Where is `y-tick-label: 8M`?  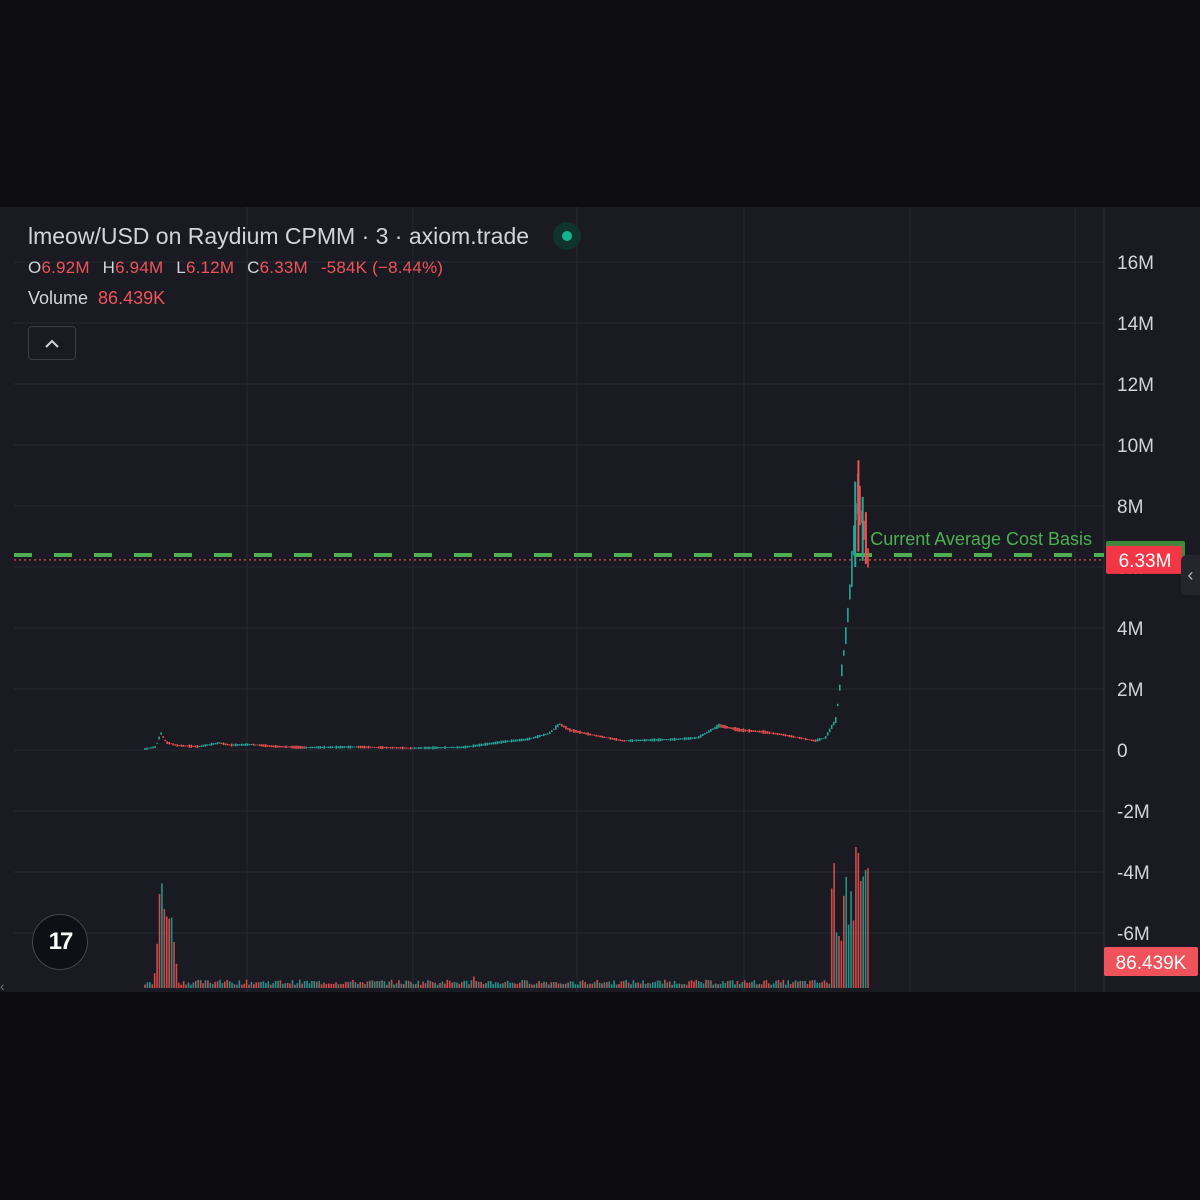 y-tick-label: 8M is located at coordinates (1130, 507).